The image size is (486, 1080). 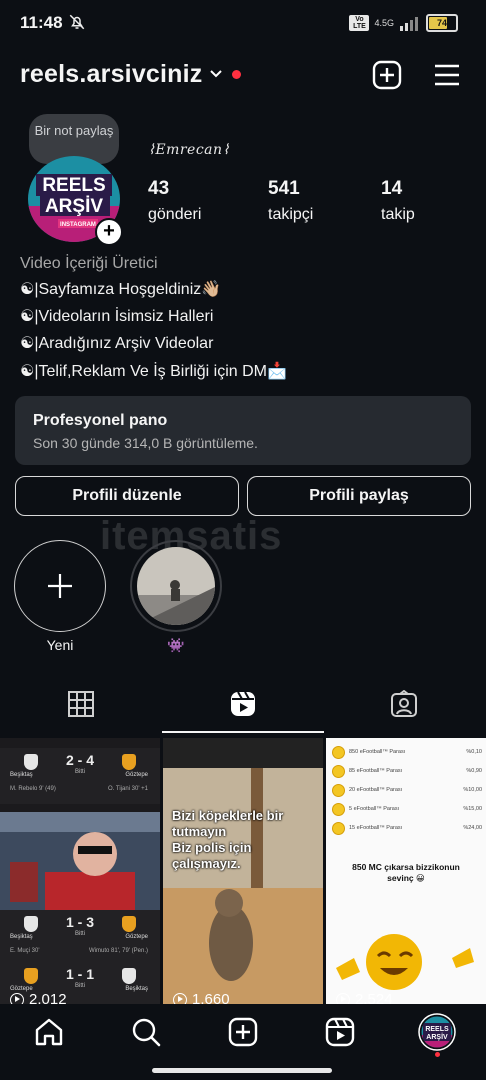 What do you see at coordinates (206, 863) in the screenshot?
I see `caption-line: çalışmayız.` at bounding box center [206, 863].